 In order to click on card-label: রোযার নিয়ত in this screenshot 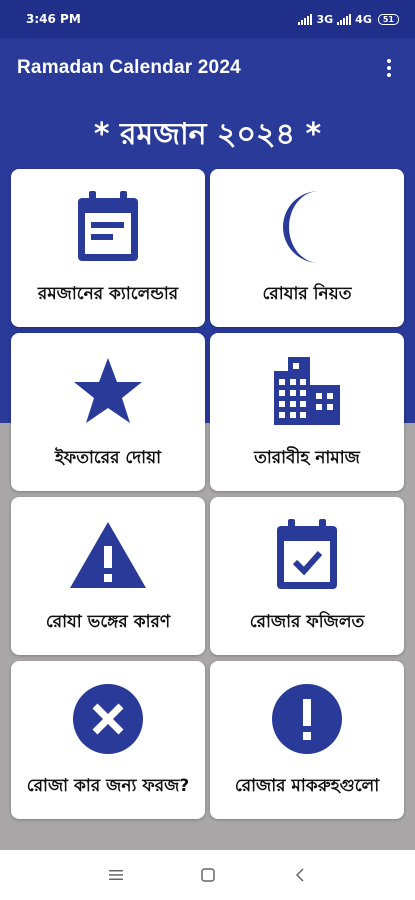, I will do `click(307, 294)`.